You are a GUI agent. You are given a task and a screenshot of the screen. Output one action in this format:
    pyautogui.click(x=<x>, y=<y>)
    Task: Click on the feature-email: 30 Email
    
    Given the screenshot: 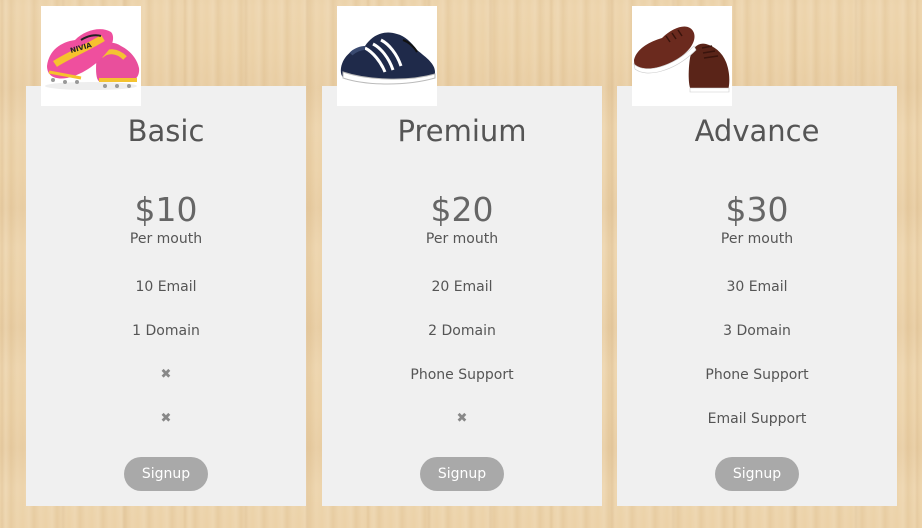 What is the action you would take?
    pyautogui.click(x=757, y=287)
    